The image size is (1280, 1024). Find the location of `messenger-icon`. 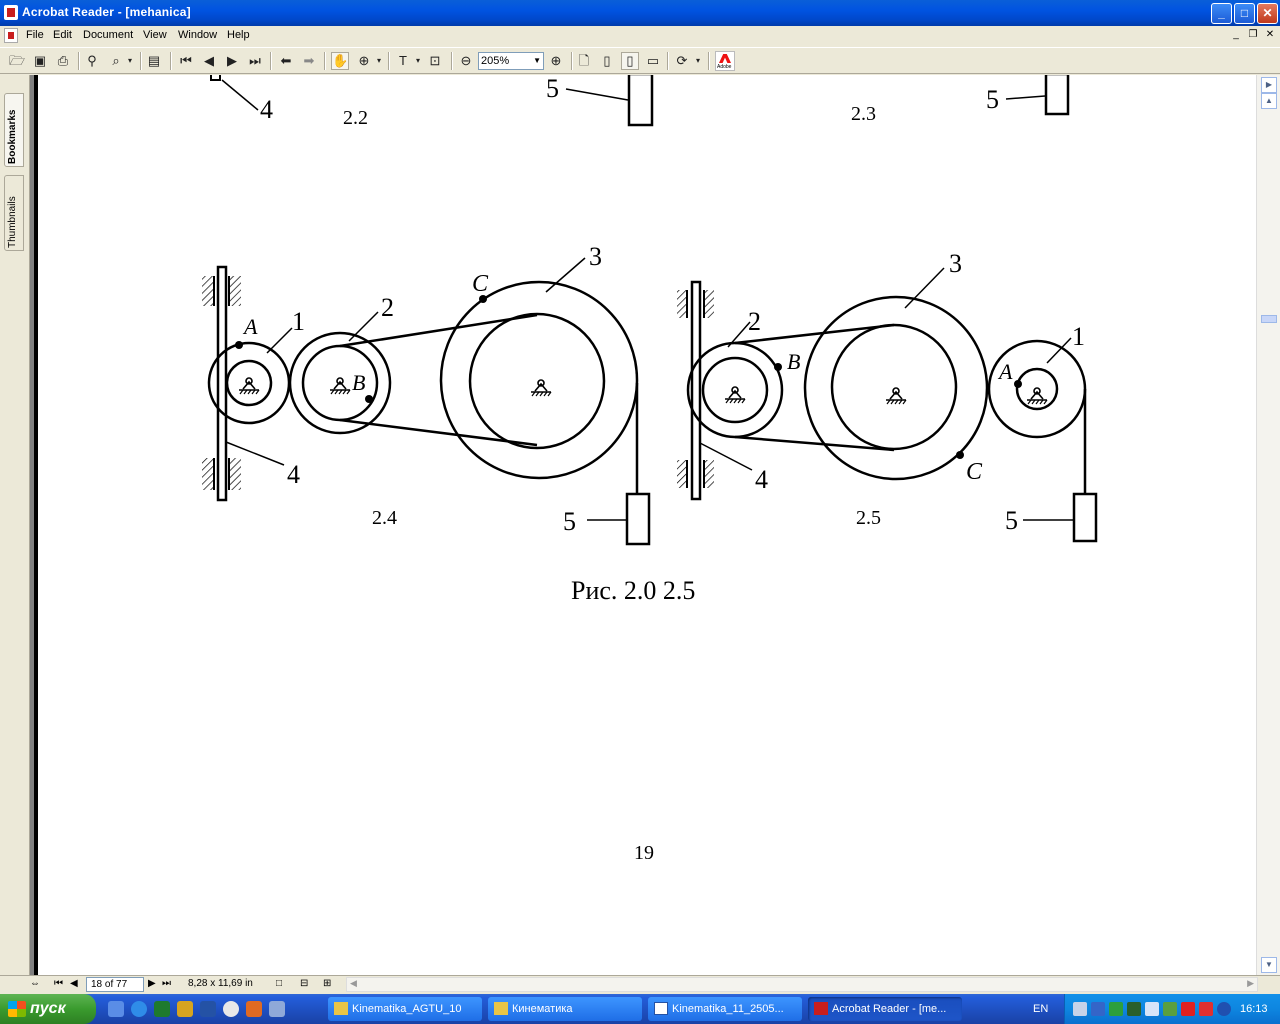

messenger-icon is located at coordinates (254, 1009).